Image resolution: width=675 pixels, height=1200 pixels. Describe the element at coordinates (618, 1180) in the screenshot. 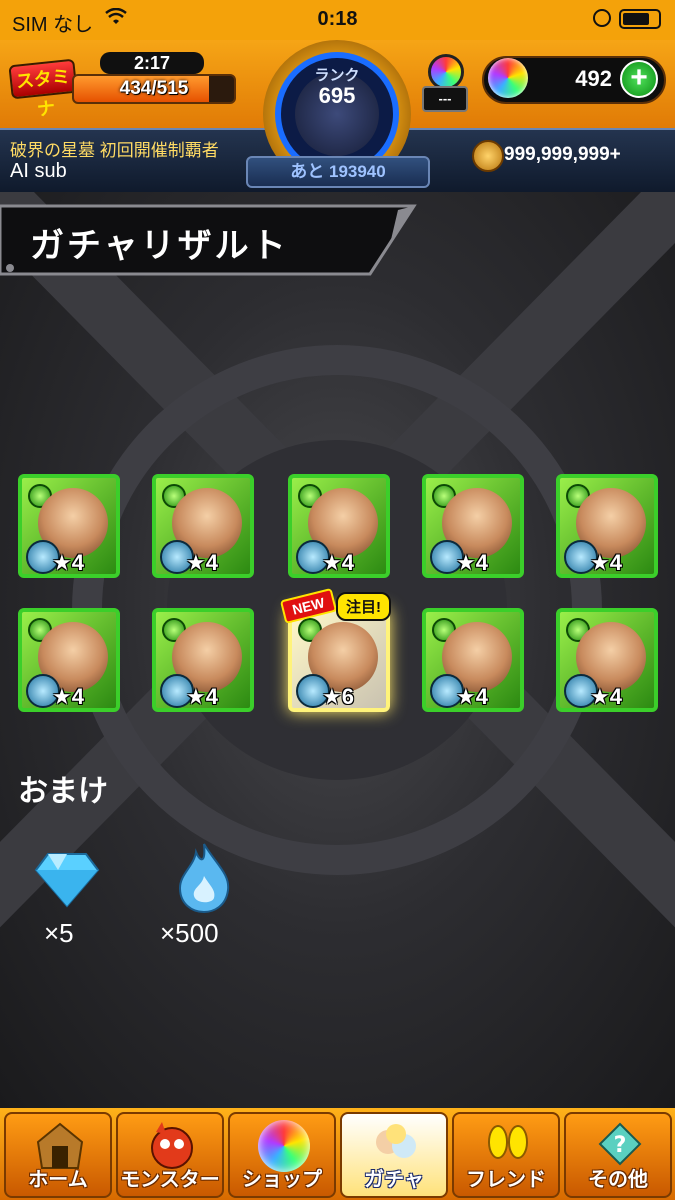

I see `nav-other-label: その他` at that location.